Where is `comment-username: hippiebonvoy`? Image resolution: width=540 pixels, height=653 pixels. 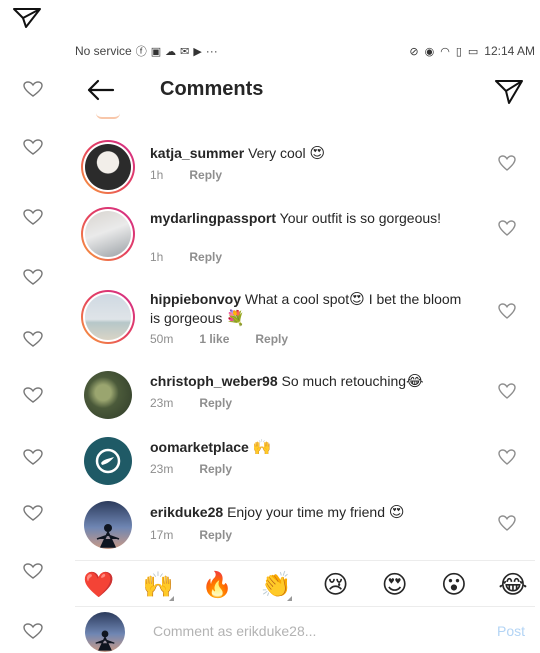 comment-username: hippiebonvoy is located at coordinates (195, 299).